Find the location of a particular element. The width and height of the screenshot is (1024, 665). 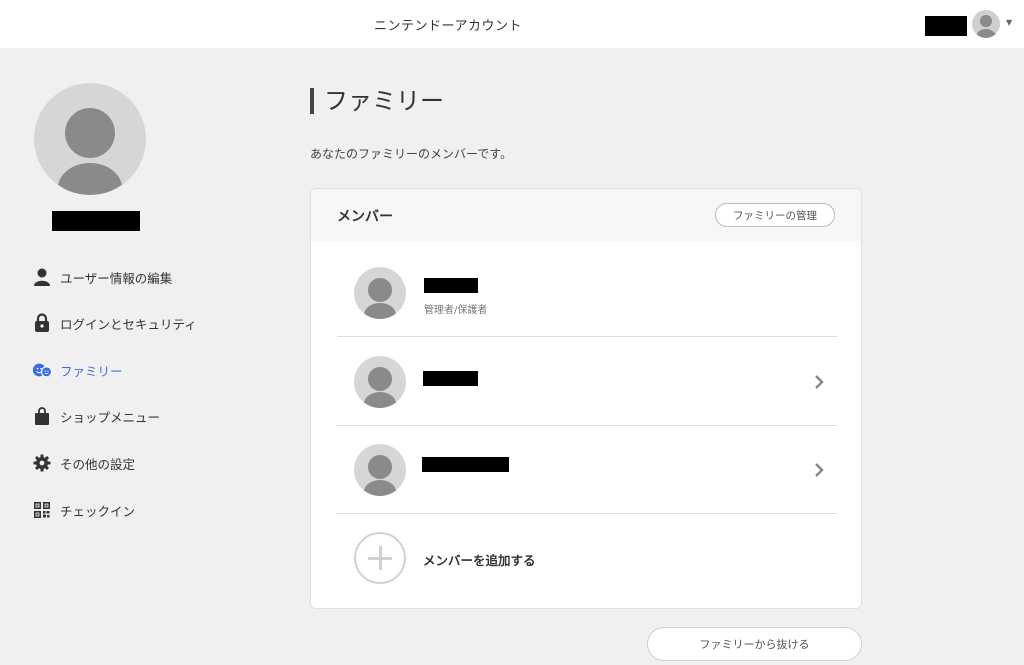

family-icon is located at coordinates (42, 370).